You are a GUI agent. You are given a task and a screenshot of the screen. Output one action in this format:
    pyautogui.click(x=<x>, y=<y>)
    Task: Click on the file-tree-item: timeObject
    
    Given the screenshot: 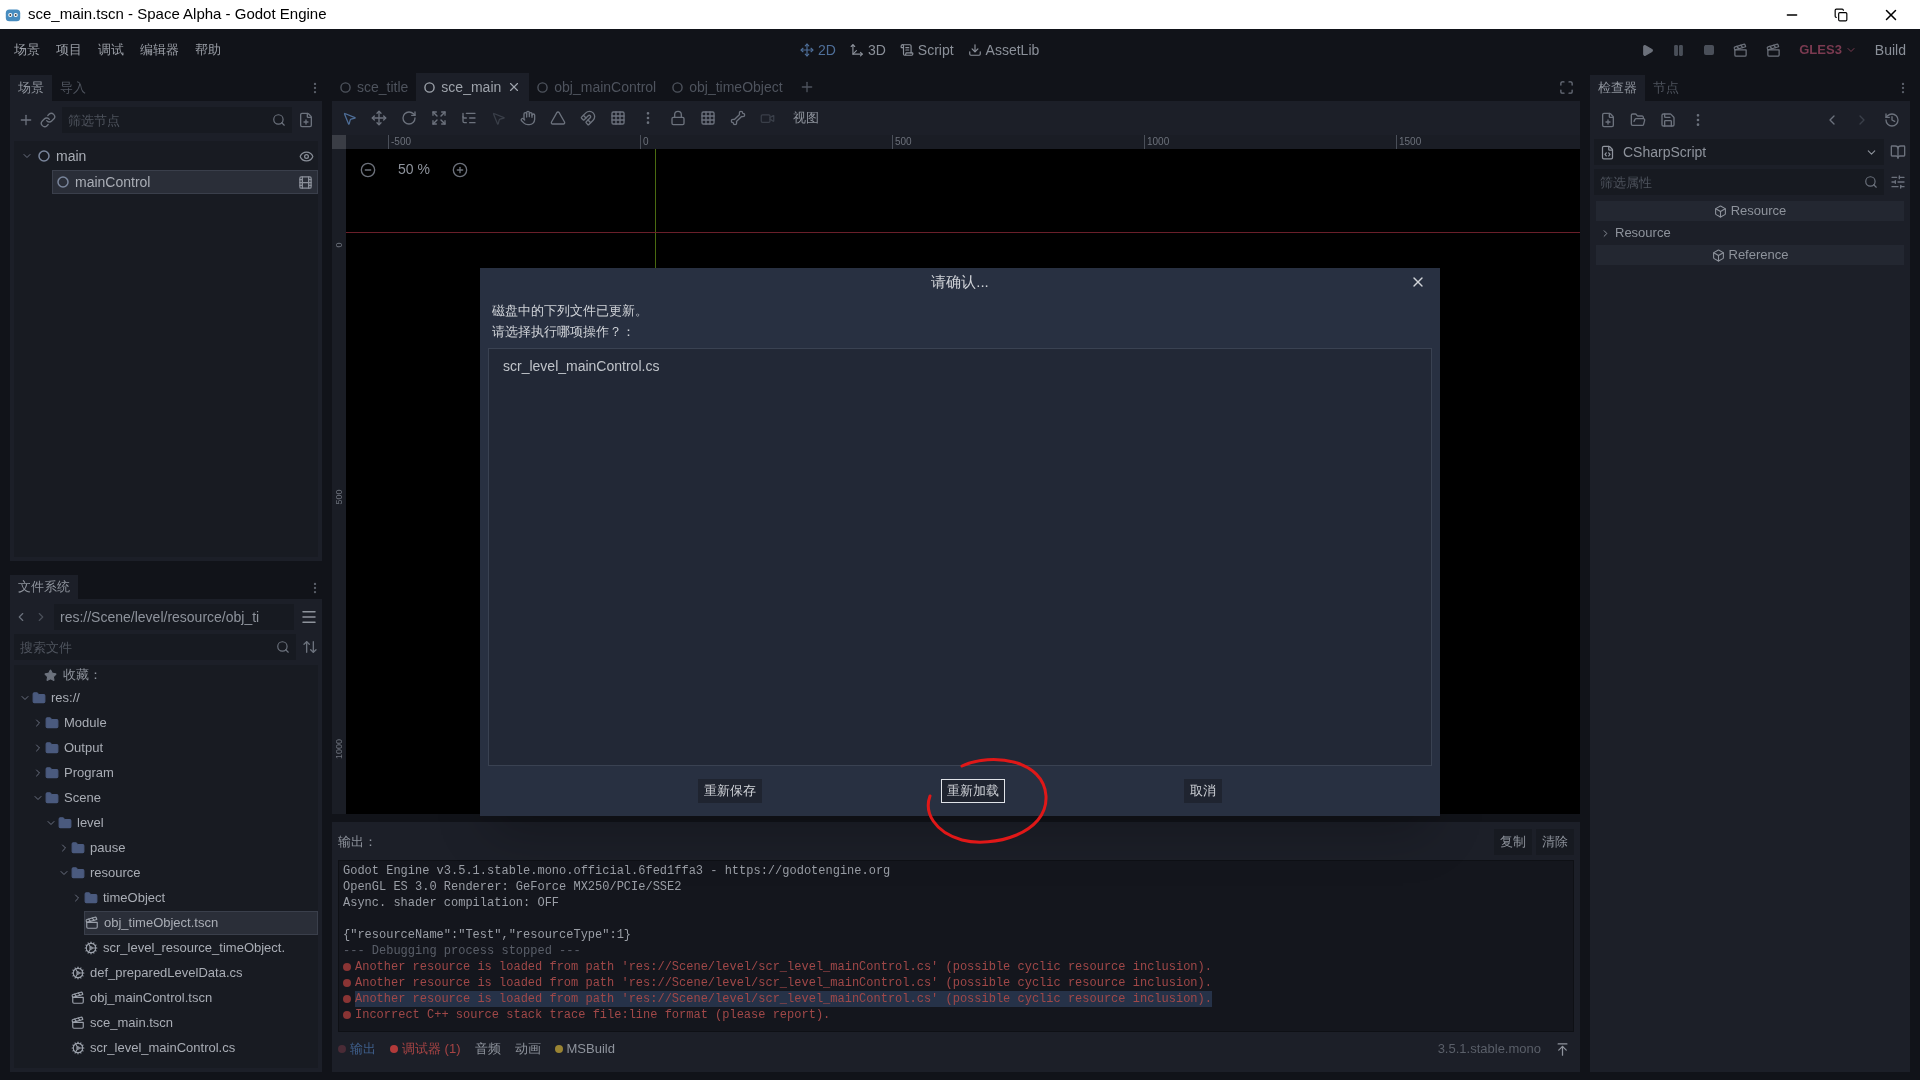 What is the action you would take?
    pyautogui.click(x=201, y=897)
    